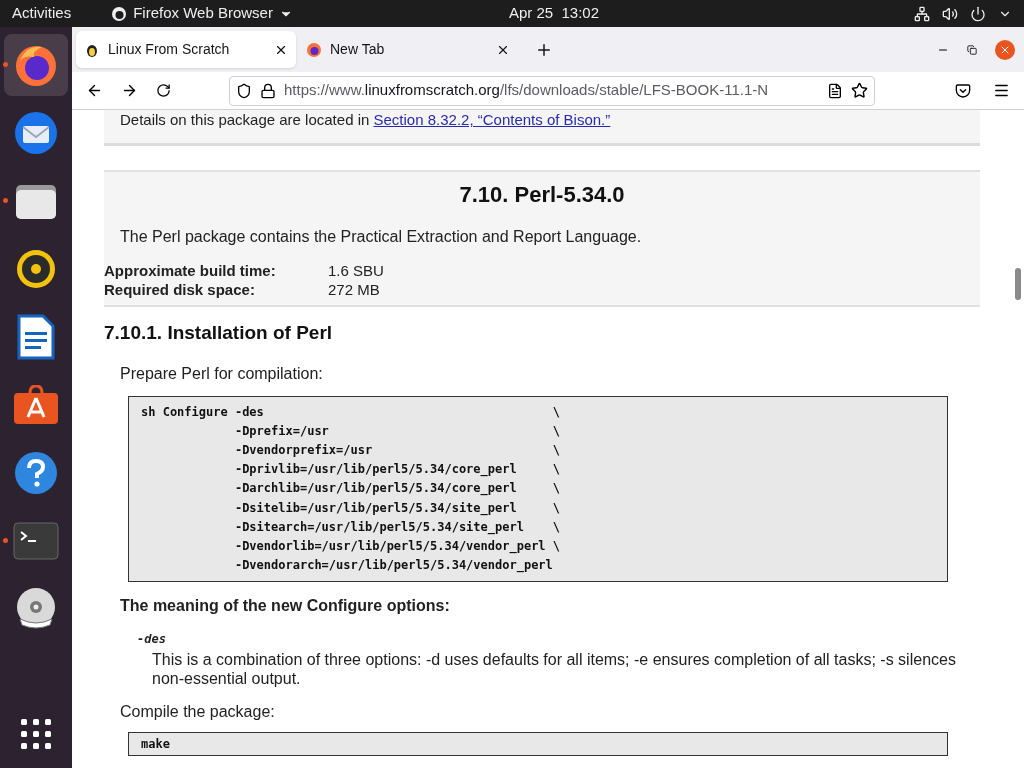 This screenshot has height=768, width=1024. What do you see at coordinates (408, 49) in the screenshot?
I see `browser-tab: New Tab` at bounding box center [408, 49].